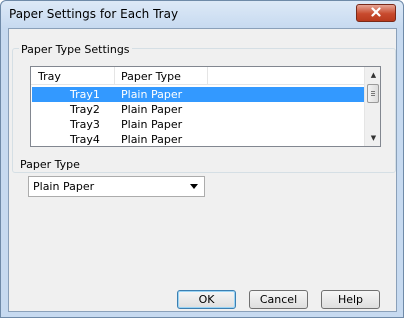  I want to click on paper-type-settings-label: Paper Type Settings, so click(75, 49).